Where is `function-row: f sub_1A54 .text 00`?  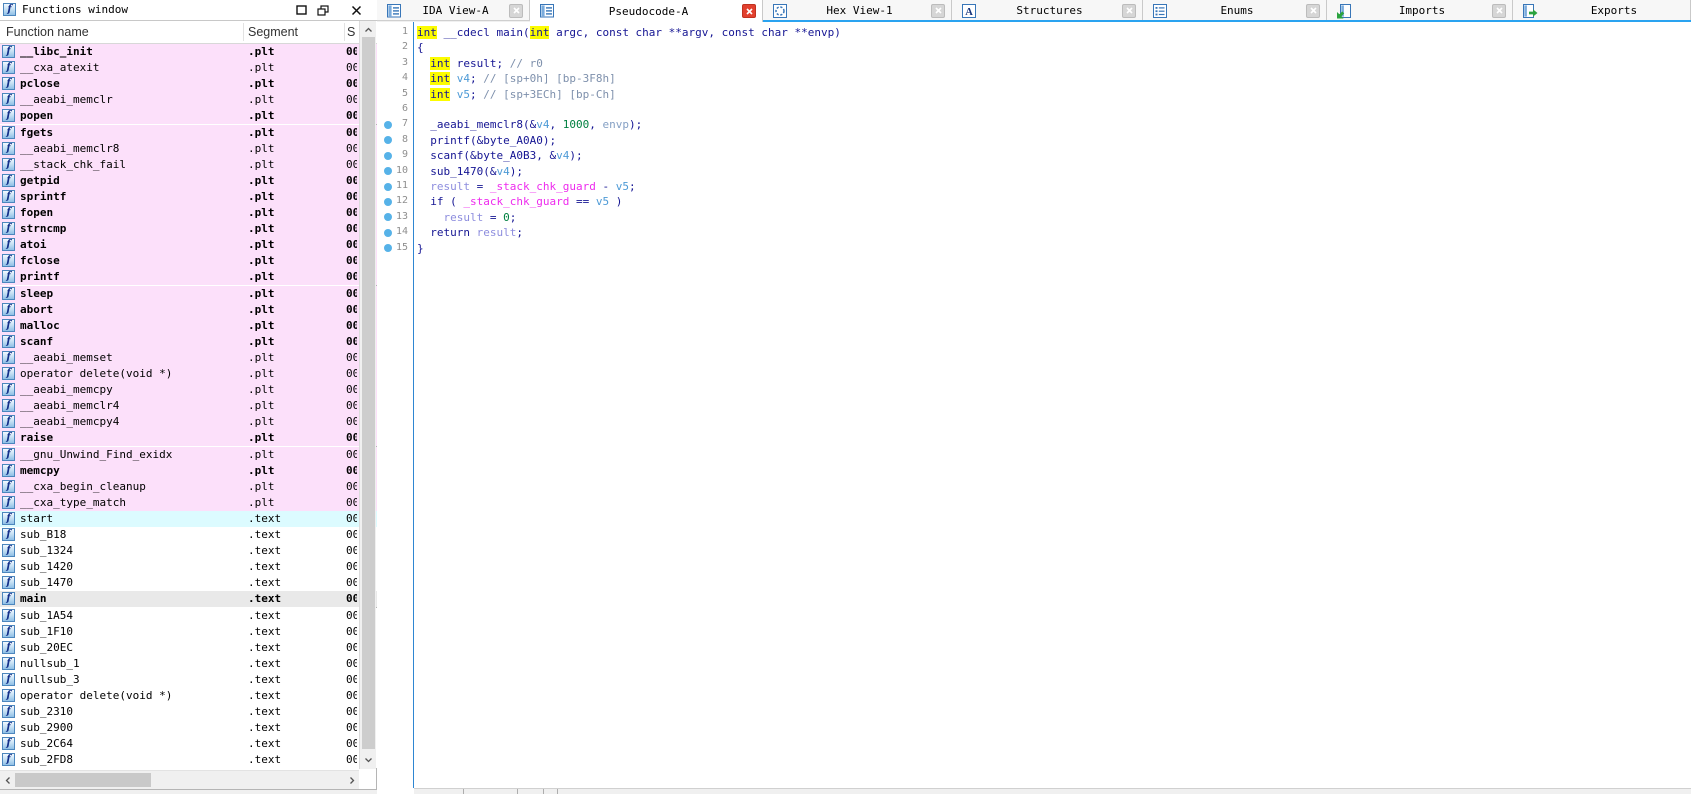 function-row: f sub_1A54 .text 00 is located at coordinates (188, 615).